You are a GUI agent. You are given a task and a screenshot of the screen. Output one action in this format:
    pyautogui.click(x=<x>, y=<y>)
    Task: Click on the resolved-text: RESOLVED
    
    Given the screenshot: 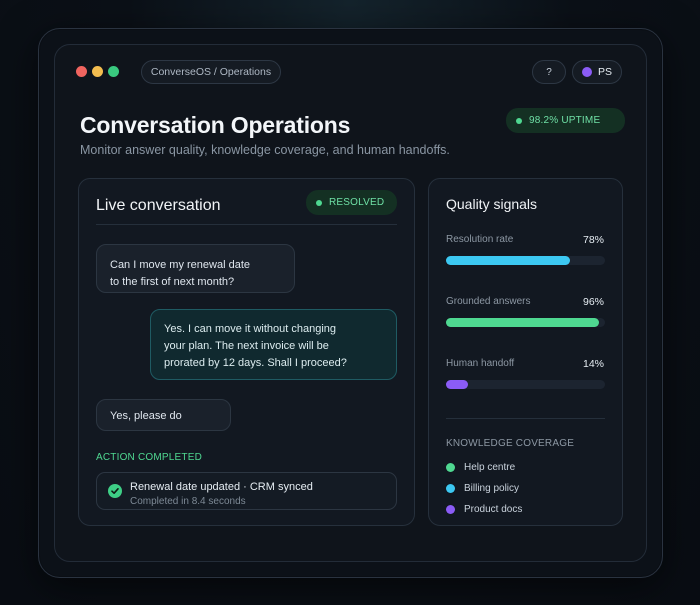 What is the action you would take?
    pyautogui.click(x=357, y=202)
    